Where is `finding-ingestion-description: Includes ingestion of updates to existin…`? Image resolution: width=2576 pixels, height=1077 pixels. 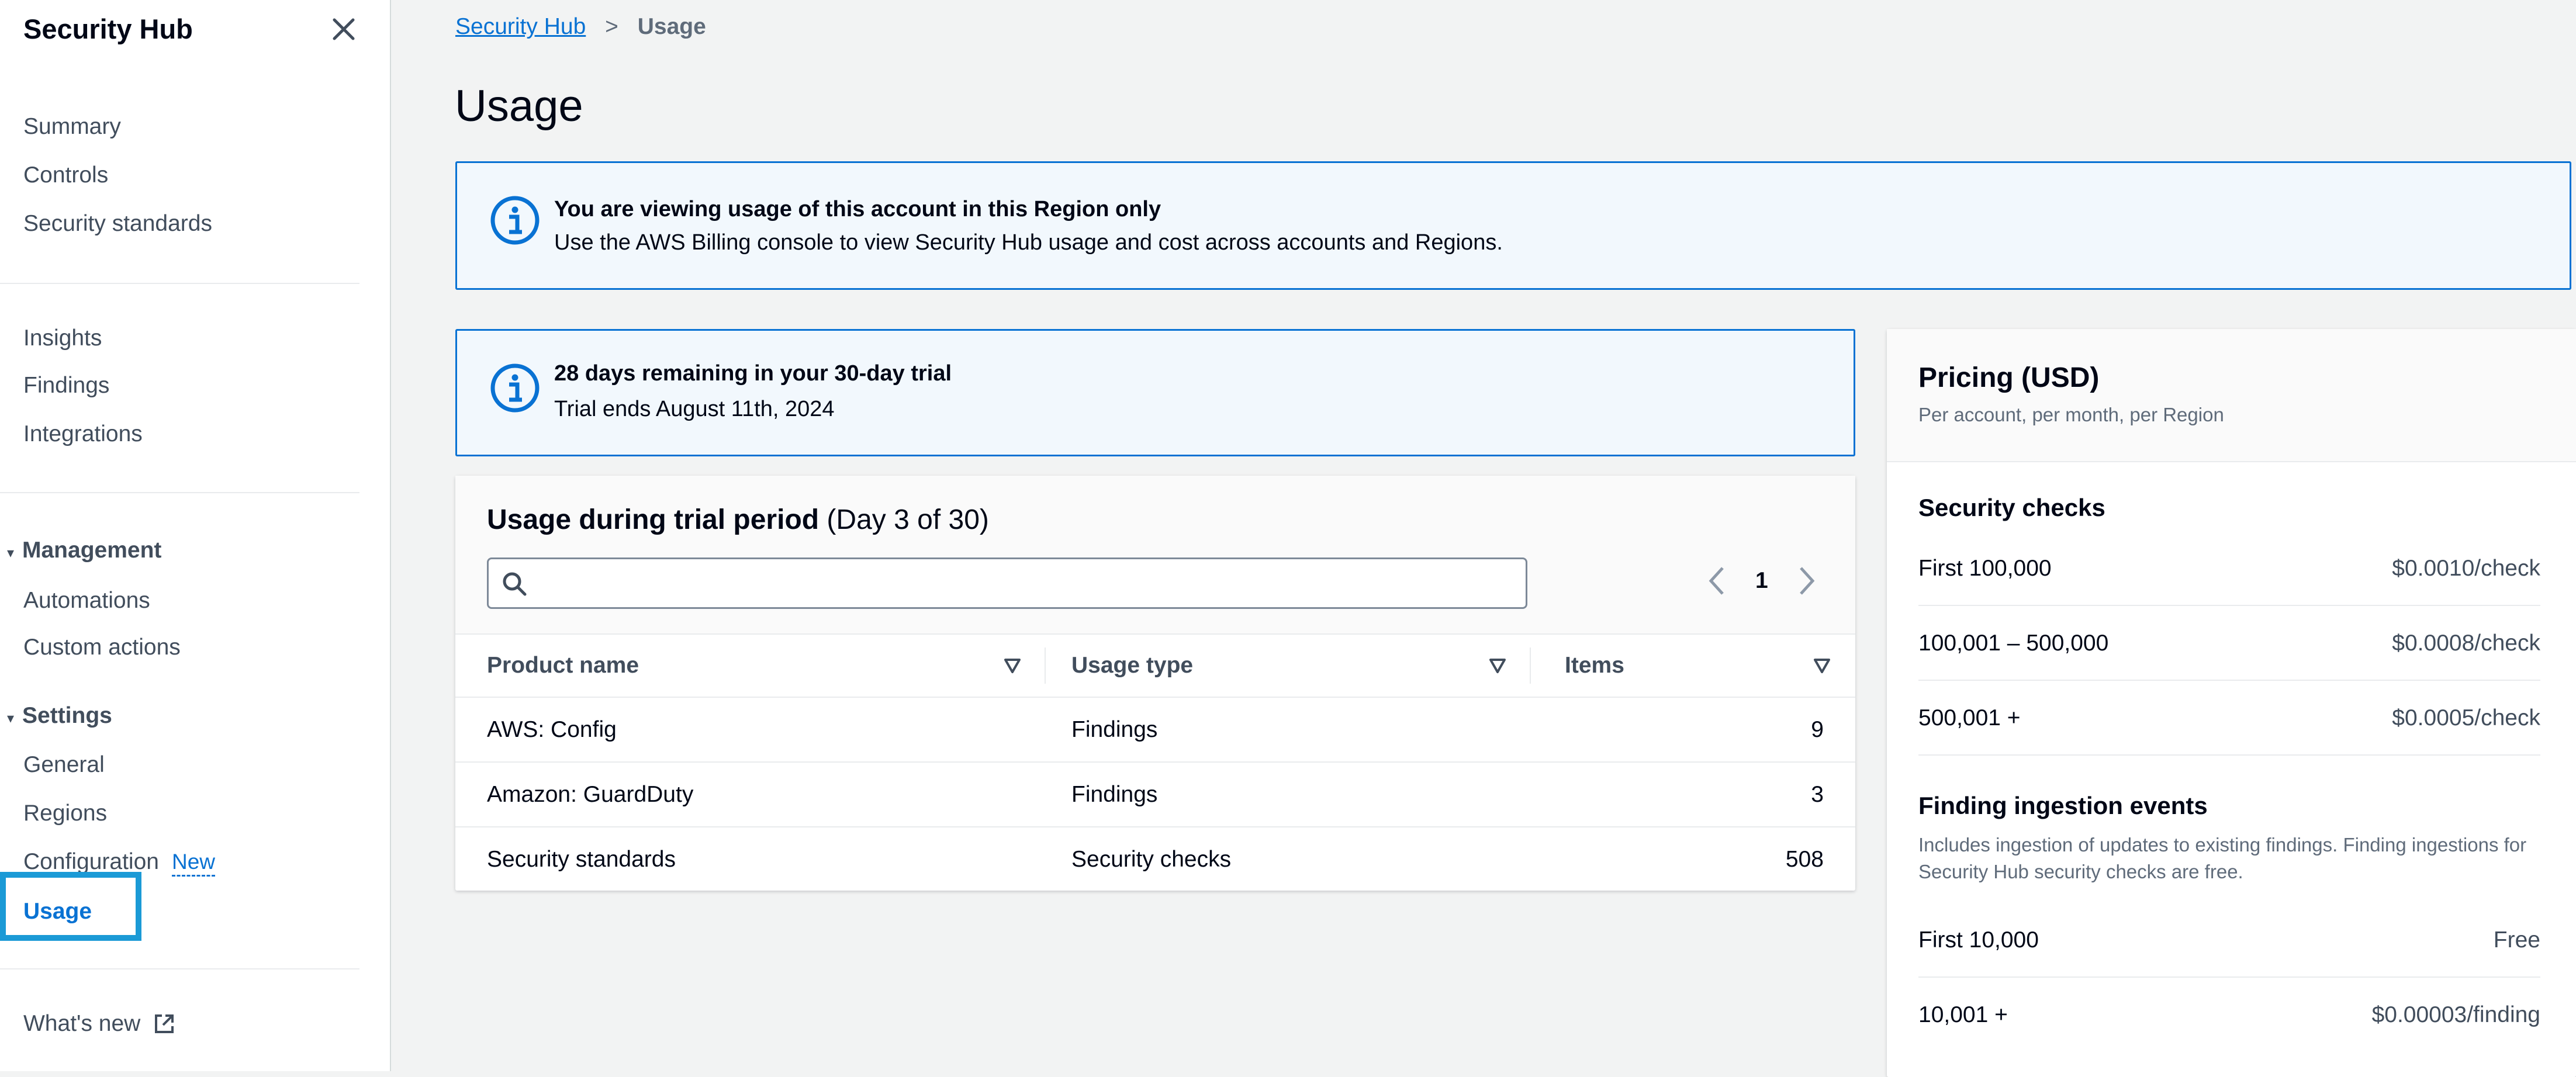
finding-ingestion-description: Includes ingestion of updates to existin… is located at coordinates (2222, 858).